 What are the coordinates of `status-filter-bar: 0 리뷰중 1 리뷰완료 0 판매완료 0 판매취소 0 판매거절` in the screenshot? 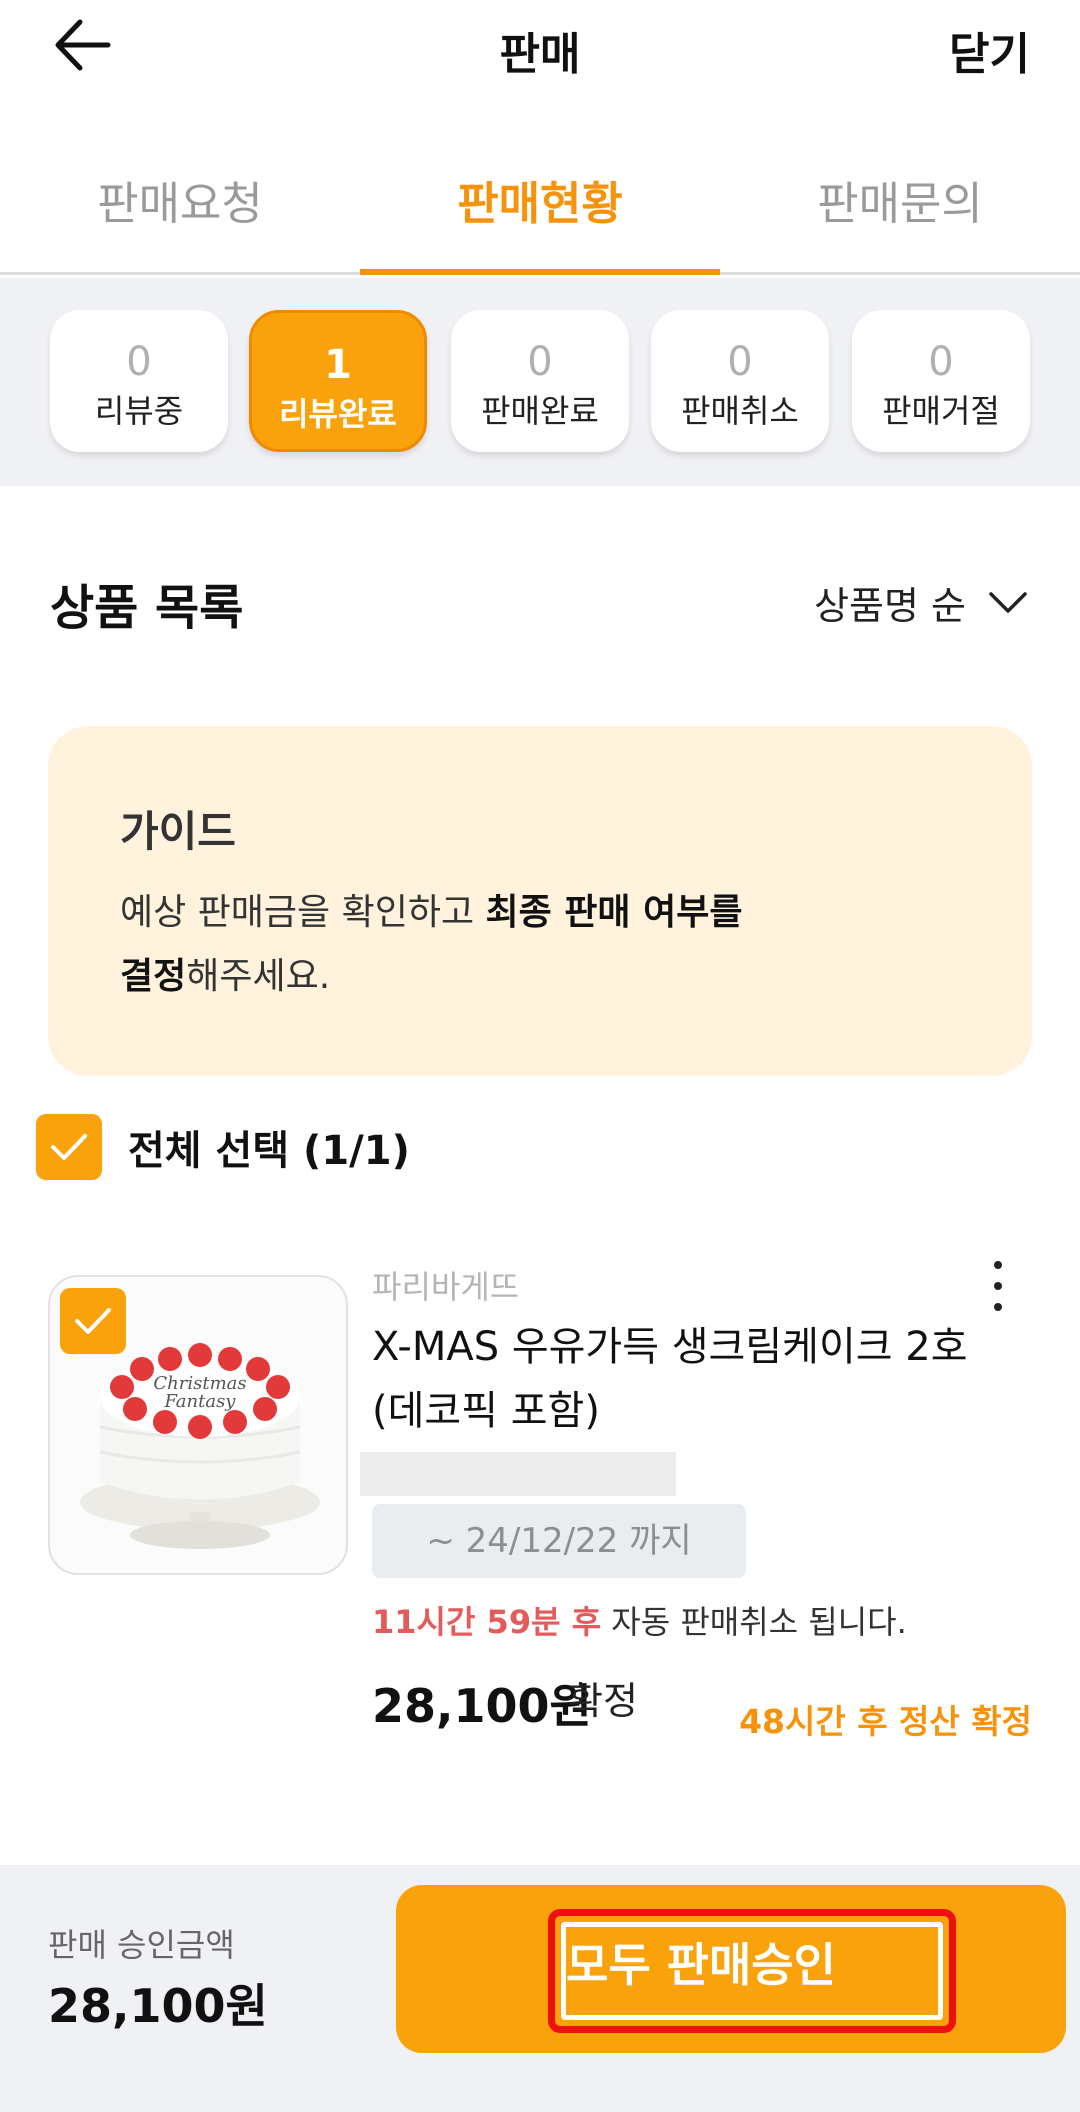 It's located at (540, 382).